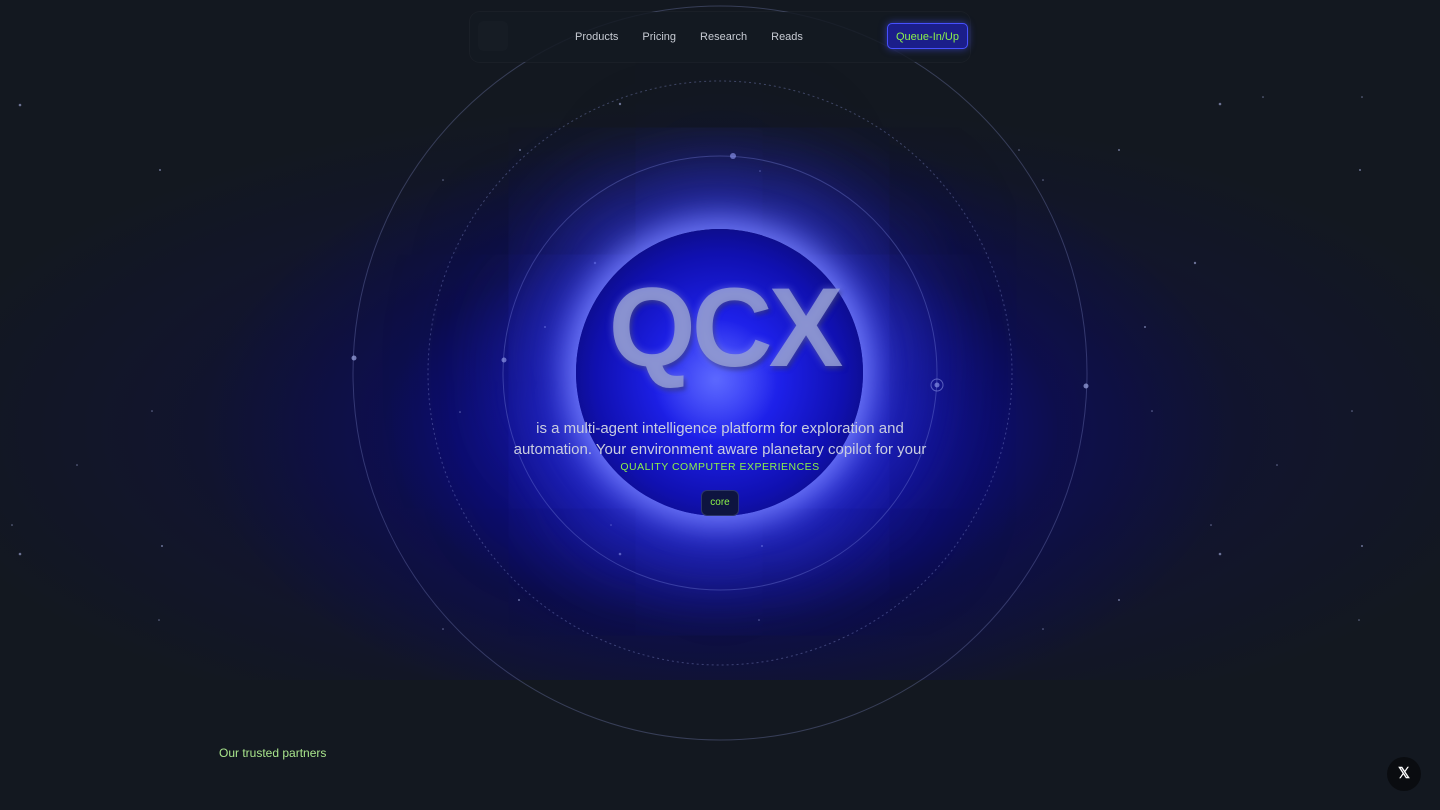 This screenshot has width=1440, height=810. I want to click on core-button: core, so click(720, 503).